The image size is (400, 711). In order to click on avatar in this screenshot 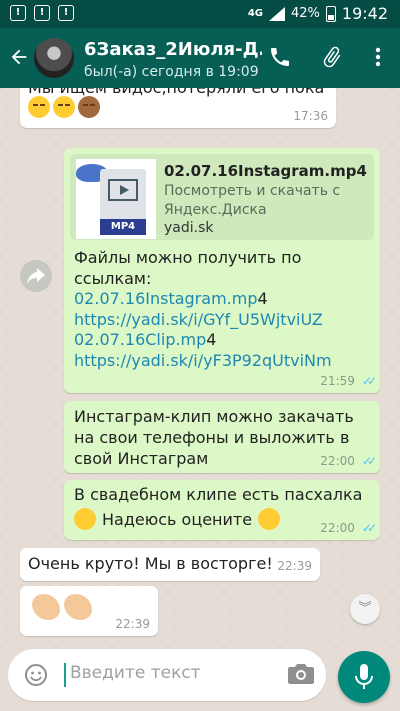, I will do `click(54, 58)`.